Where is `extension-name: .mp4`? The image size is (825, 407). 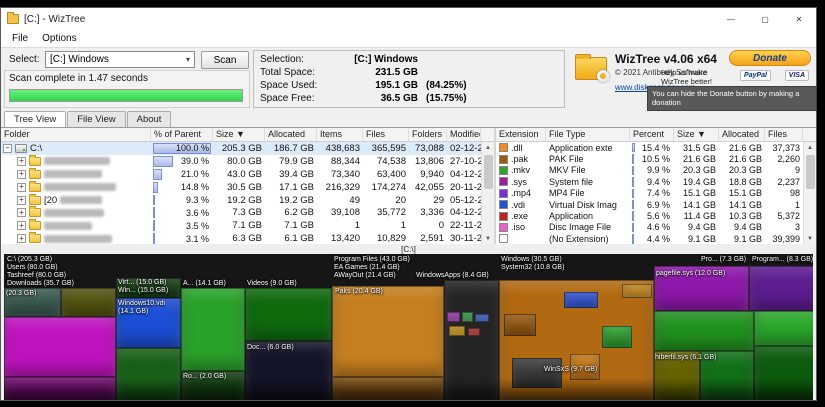
extension-name: .mp4 is located at coordinates (521, 193).